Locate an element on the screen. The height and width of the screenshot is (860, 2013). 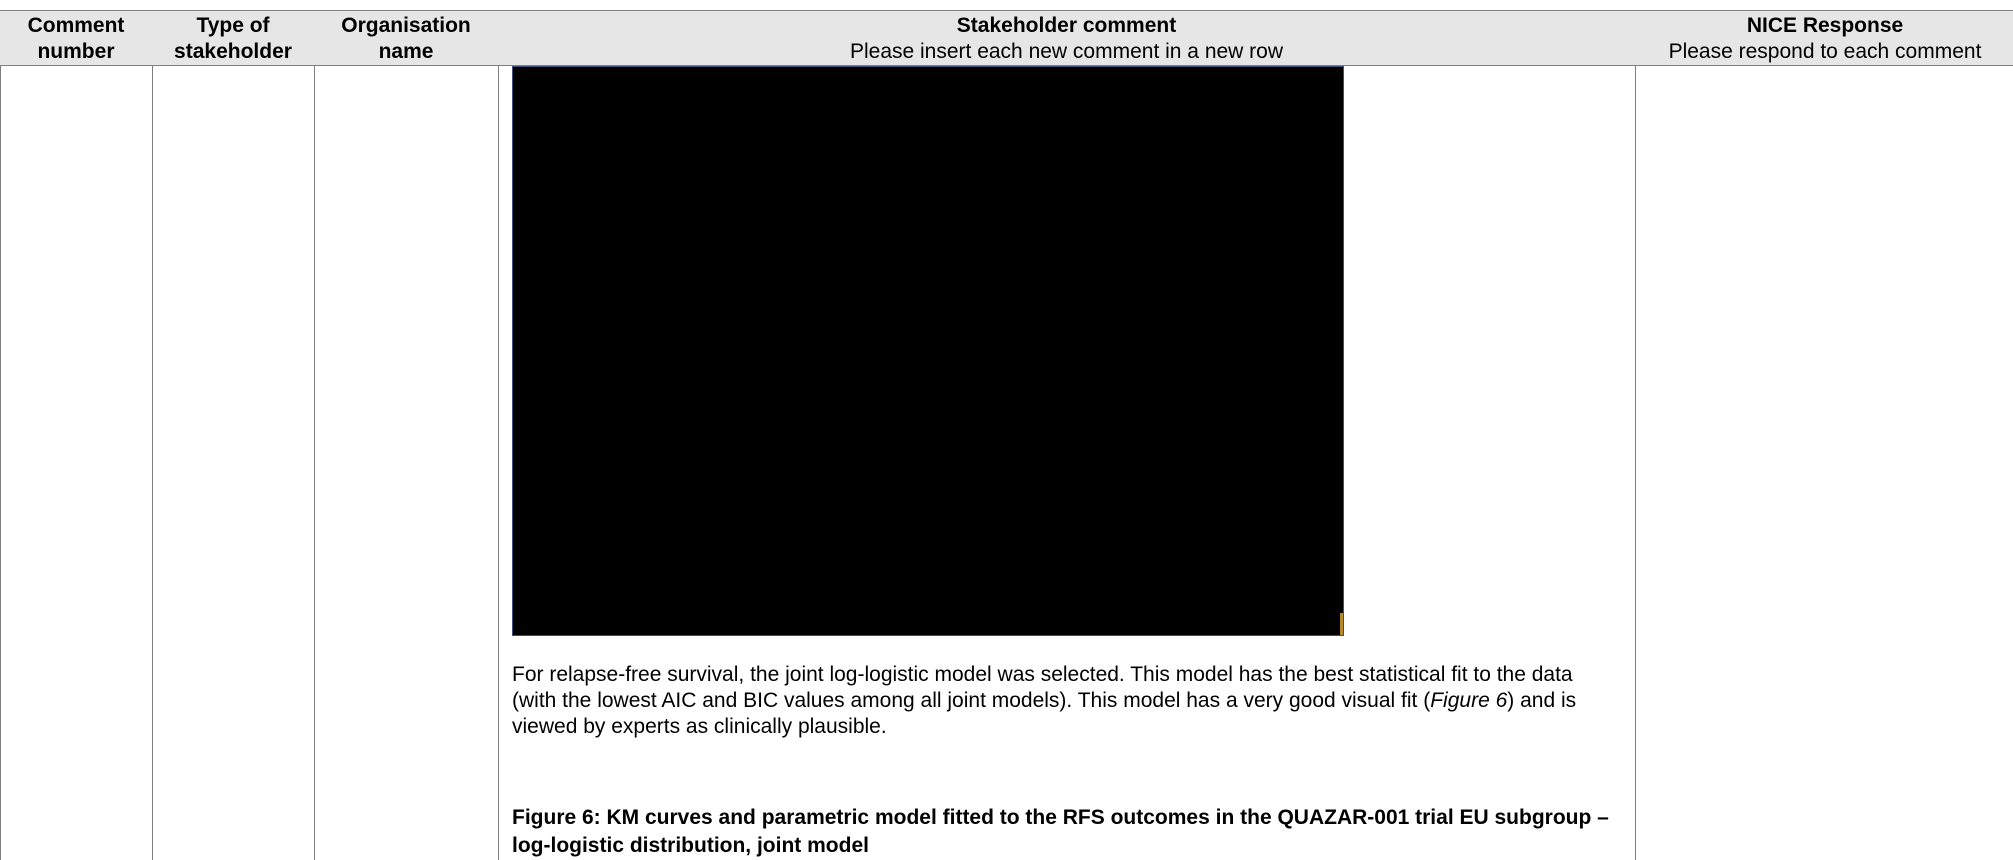
header-response-title: NICE Response is located at coordinates (1825, 25).